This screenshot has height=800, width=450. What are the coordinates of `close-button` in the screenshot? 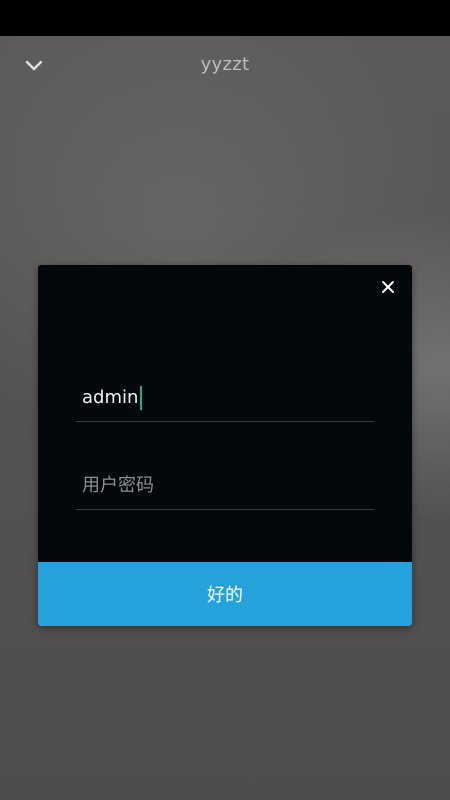 It's located at (388, 287).